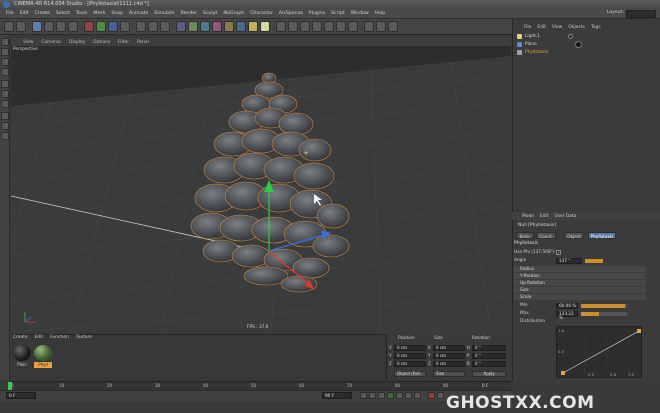 The width and height of the screenshot is (660, 413). What do you see at coordinates (205, 26) in the screenshot?
I see `subdivision-icon` at bounding box center [205, 26].